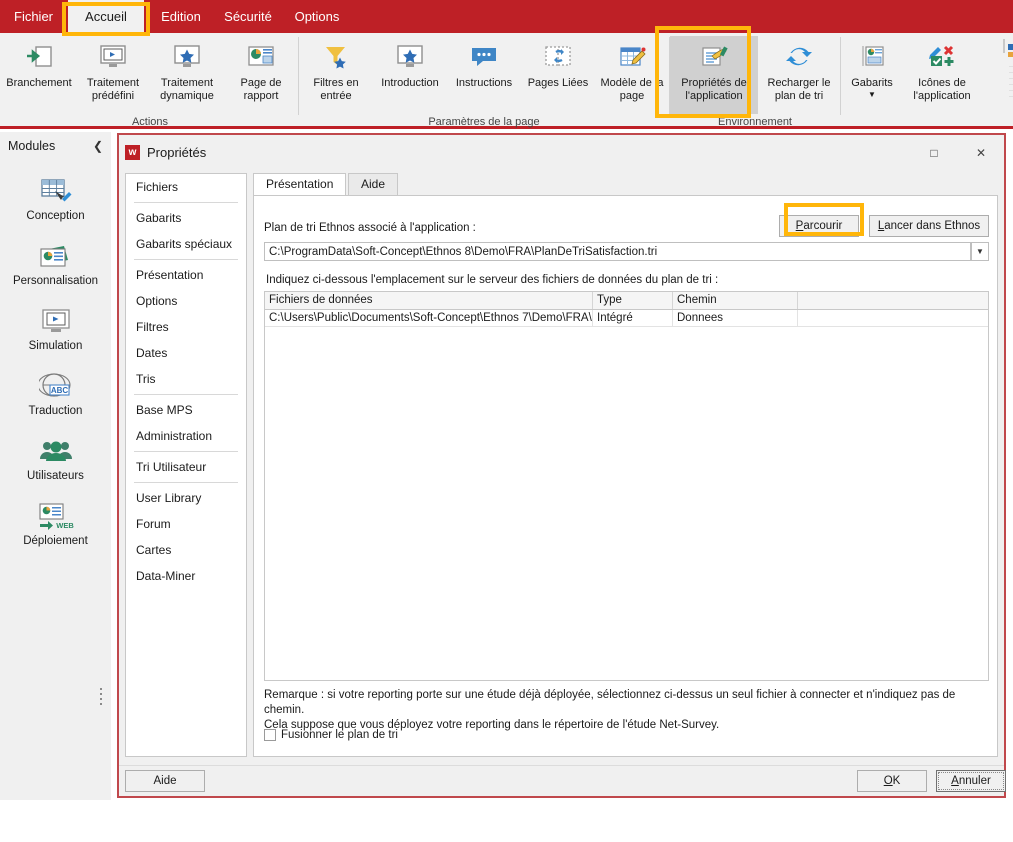 This screenshot has height=842, width=1013. Describe the element at coordinates (55, 530) in the screenshot. I see `sidebar-item-deploiement: WEB Déploiement` at that location.